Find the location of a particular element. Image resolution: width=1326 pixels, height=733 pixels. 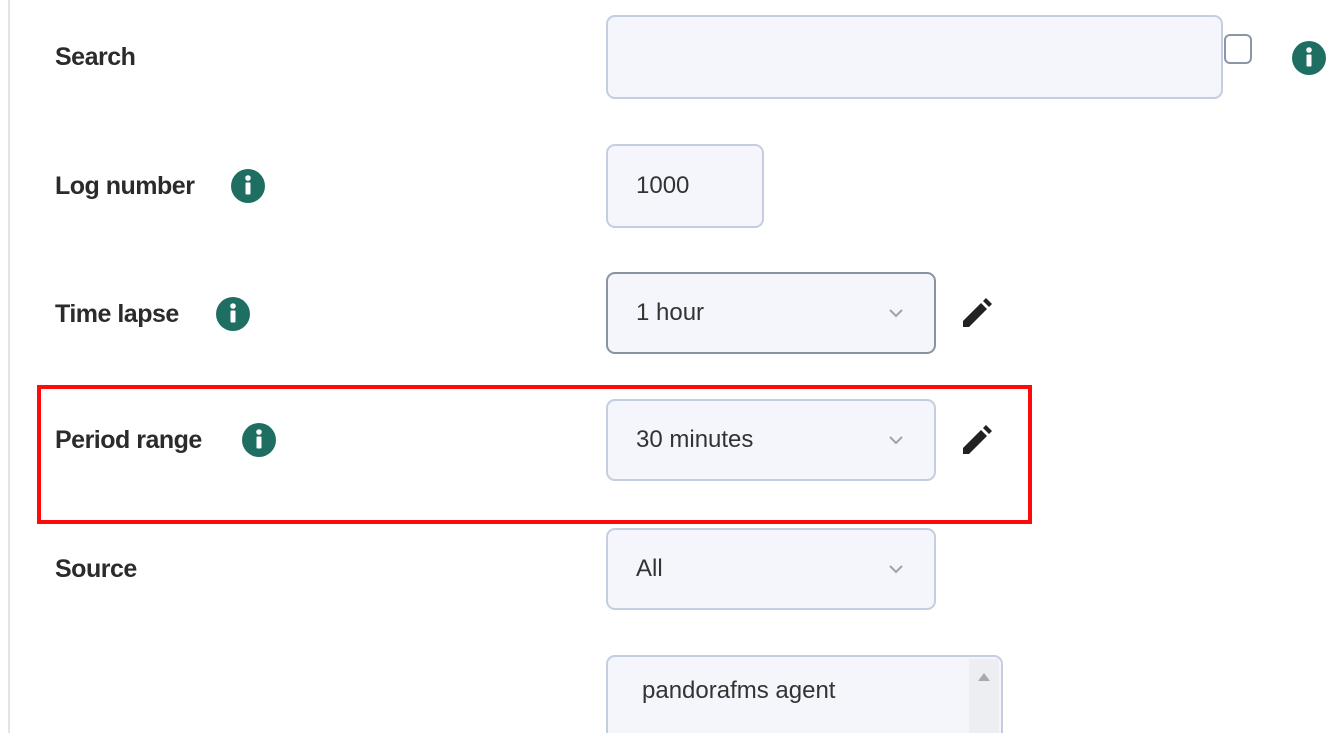

scroll-up-arrow-icon is located at coordinates (984, 677).